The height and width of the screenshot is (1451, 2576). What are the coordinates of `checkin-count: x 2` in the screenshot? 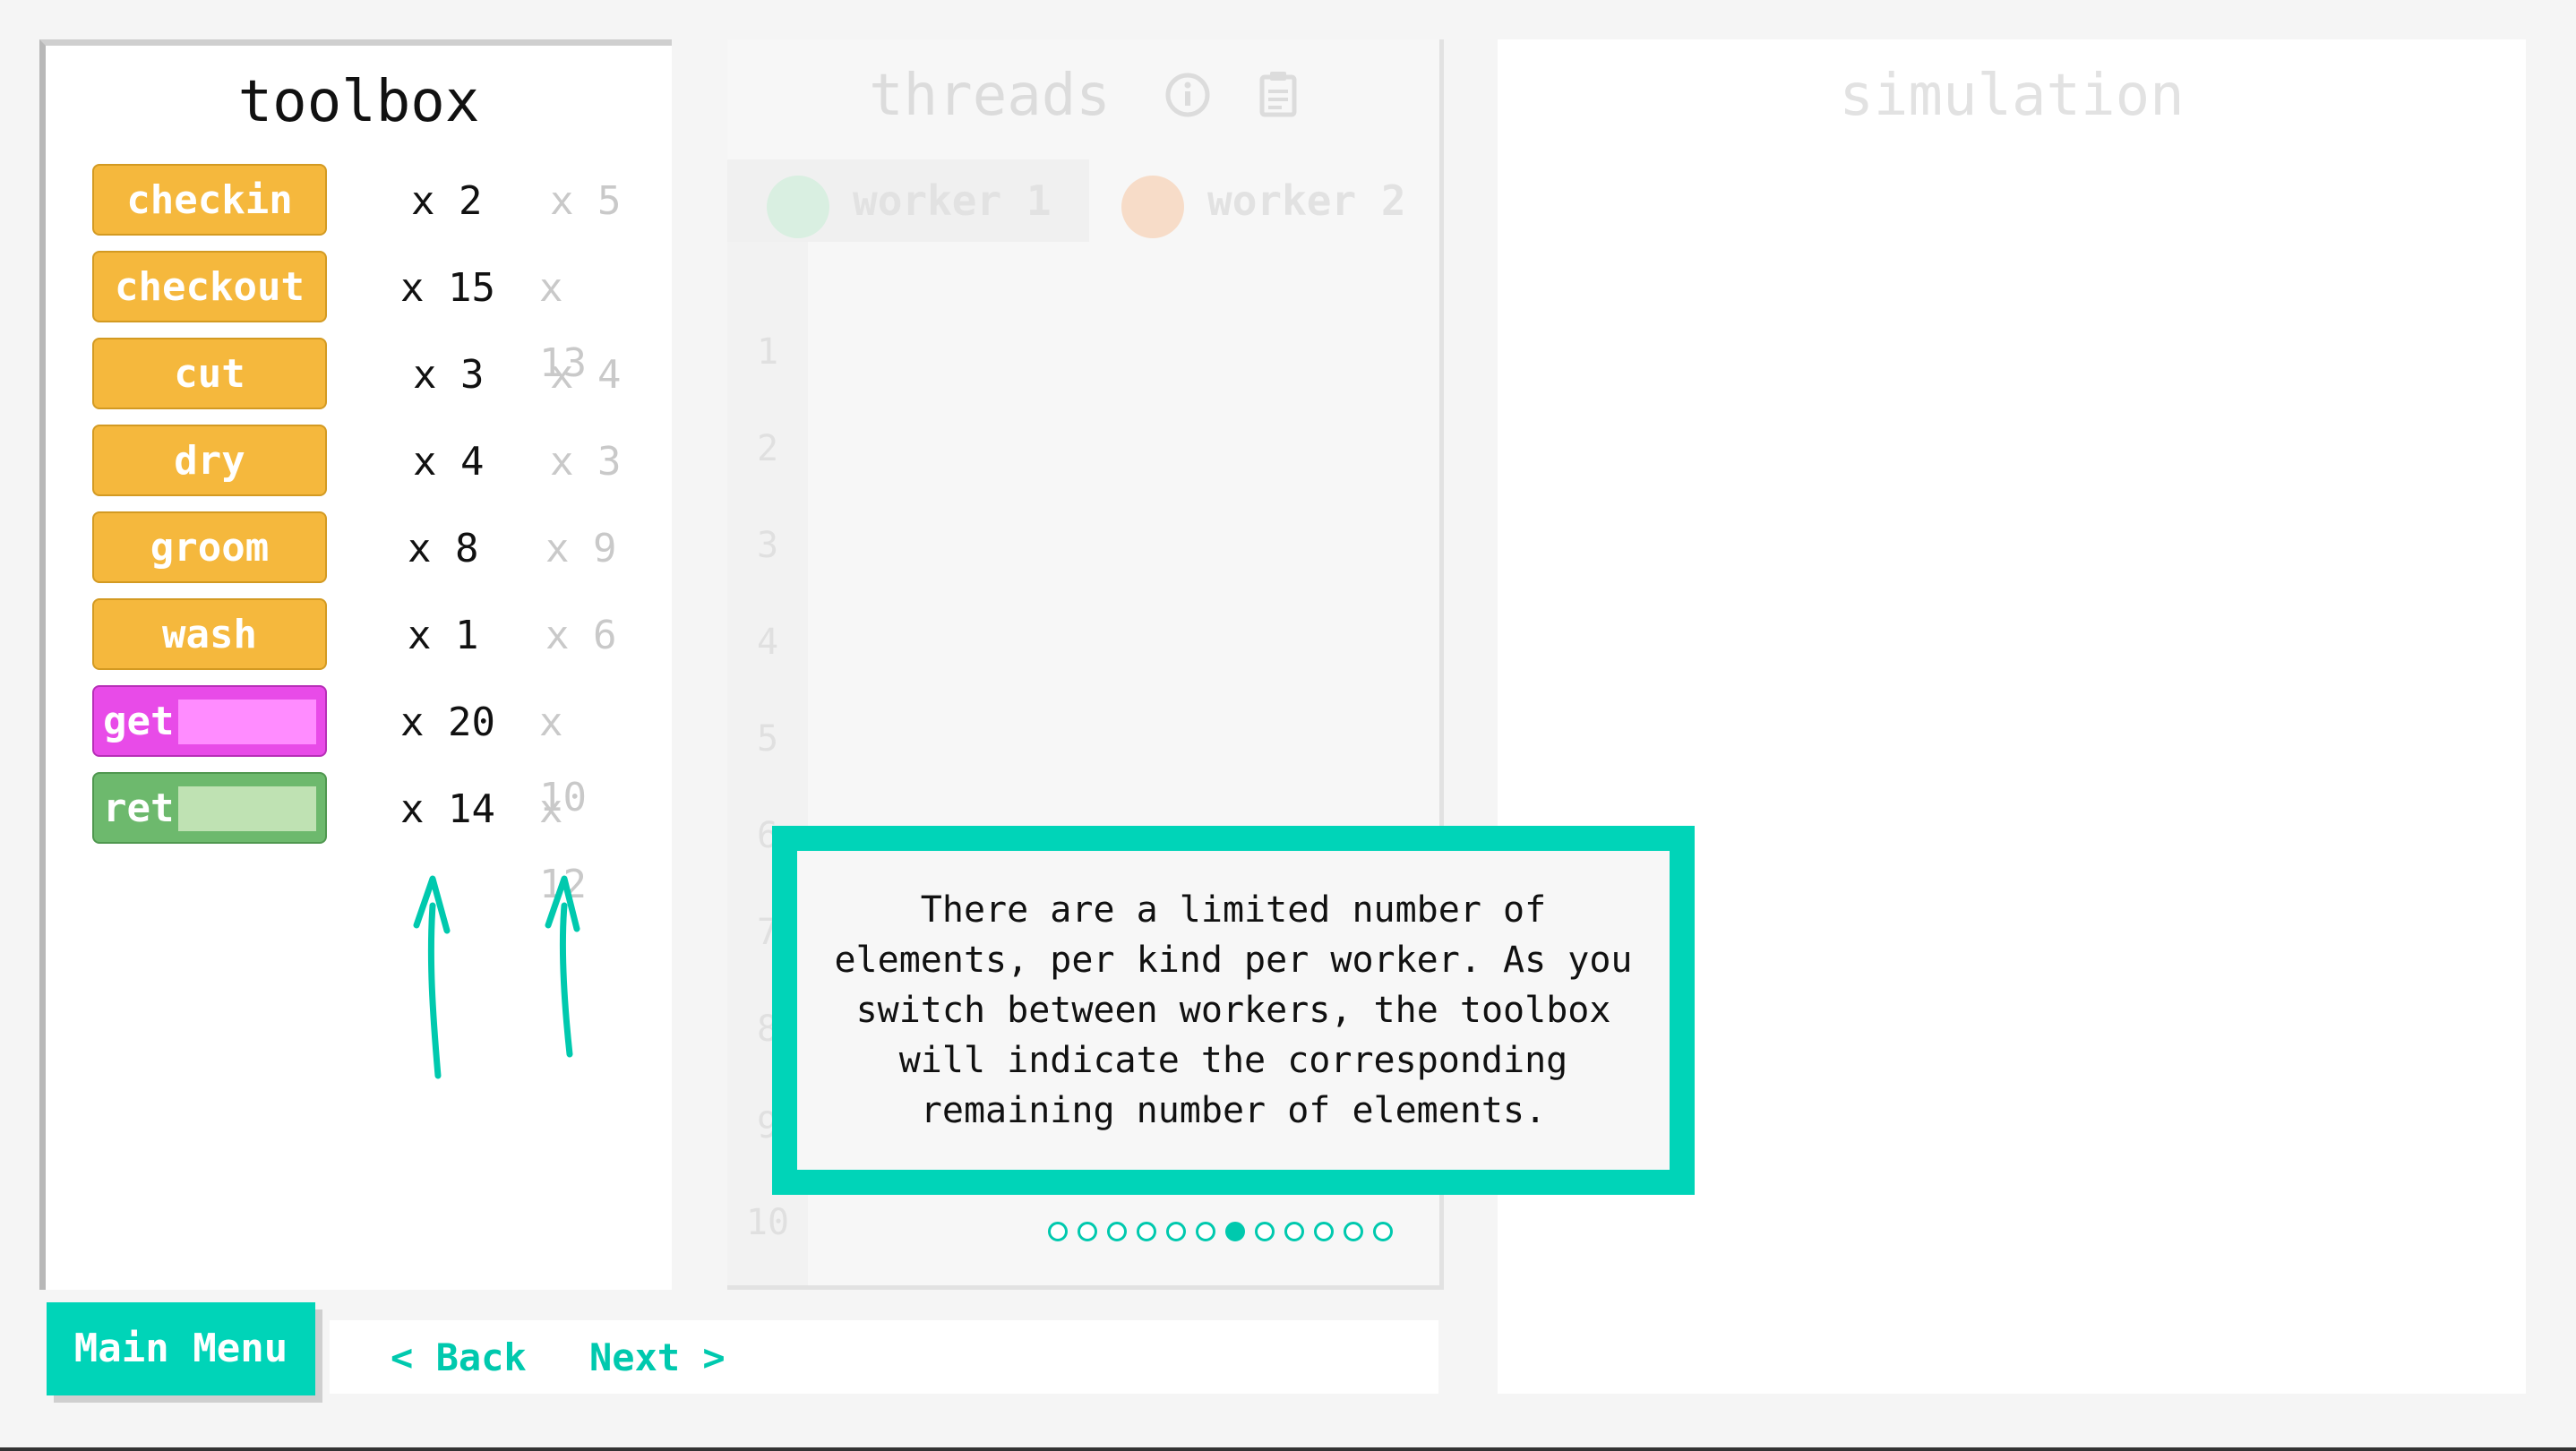 It's located at (447, 201).